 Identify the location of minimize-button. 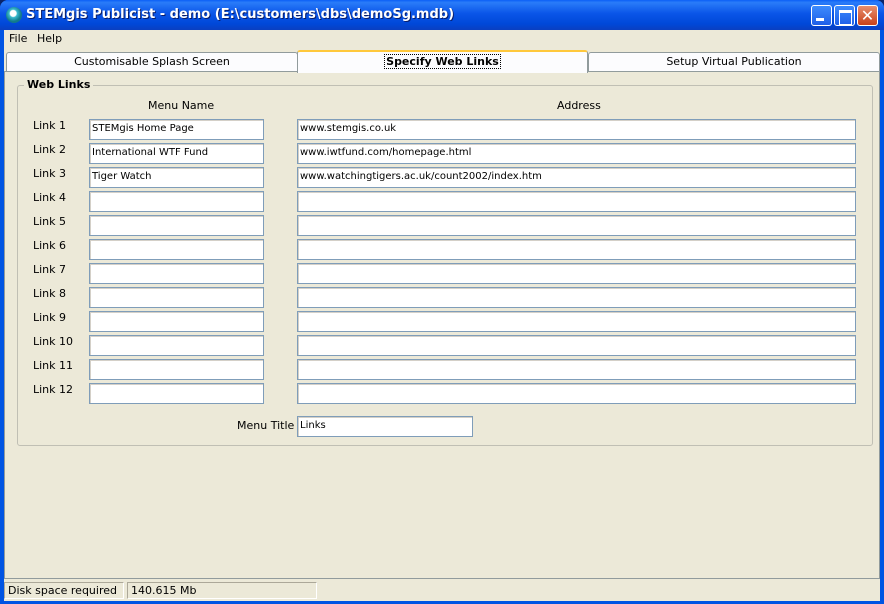
(821, 15).